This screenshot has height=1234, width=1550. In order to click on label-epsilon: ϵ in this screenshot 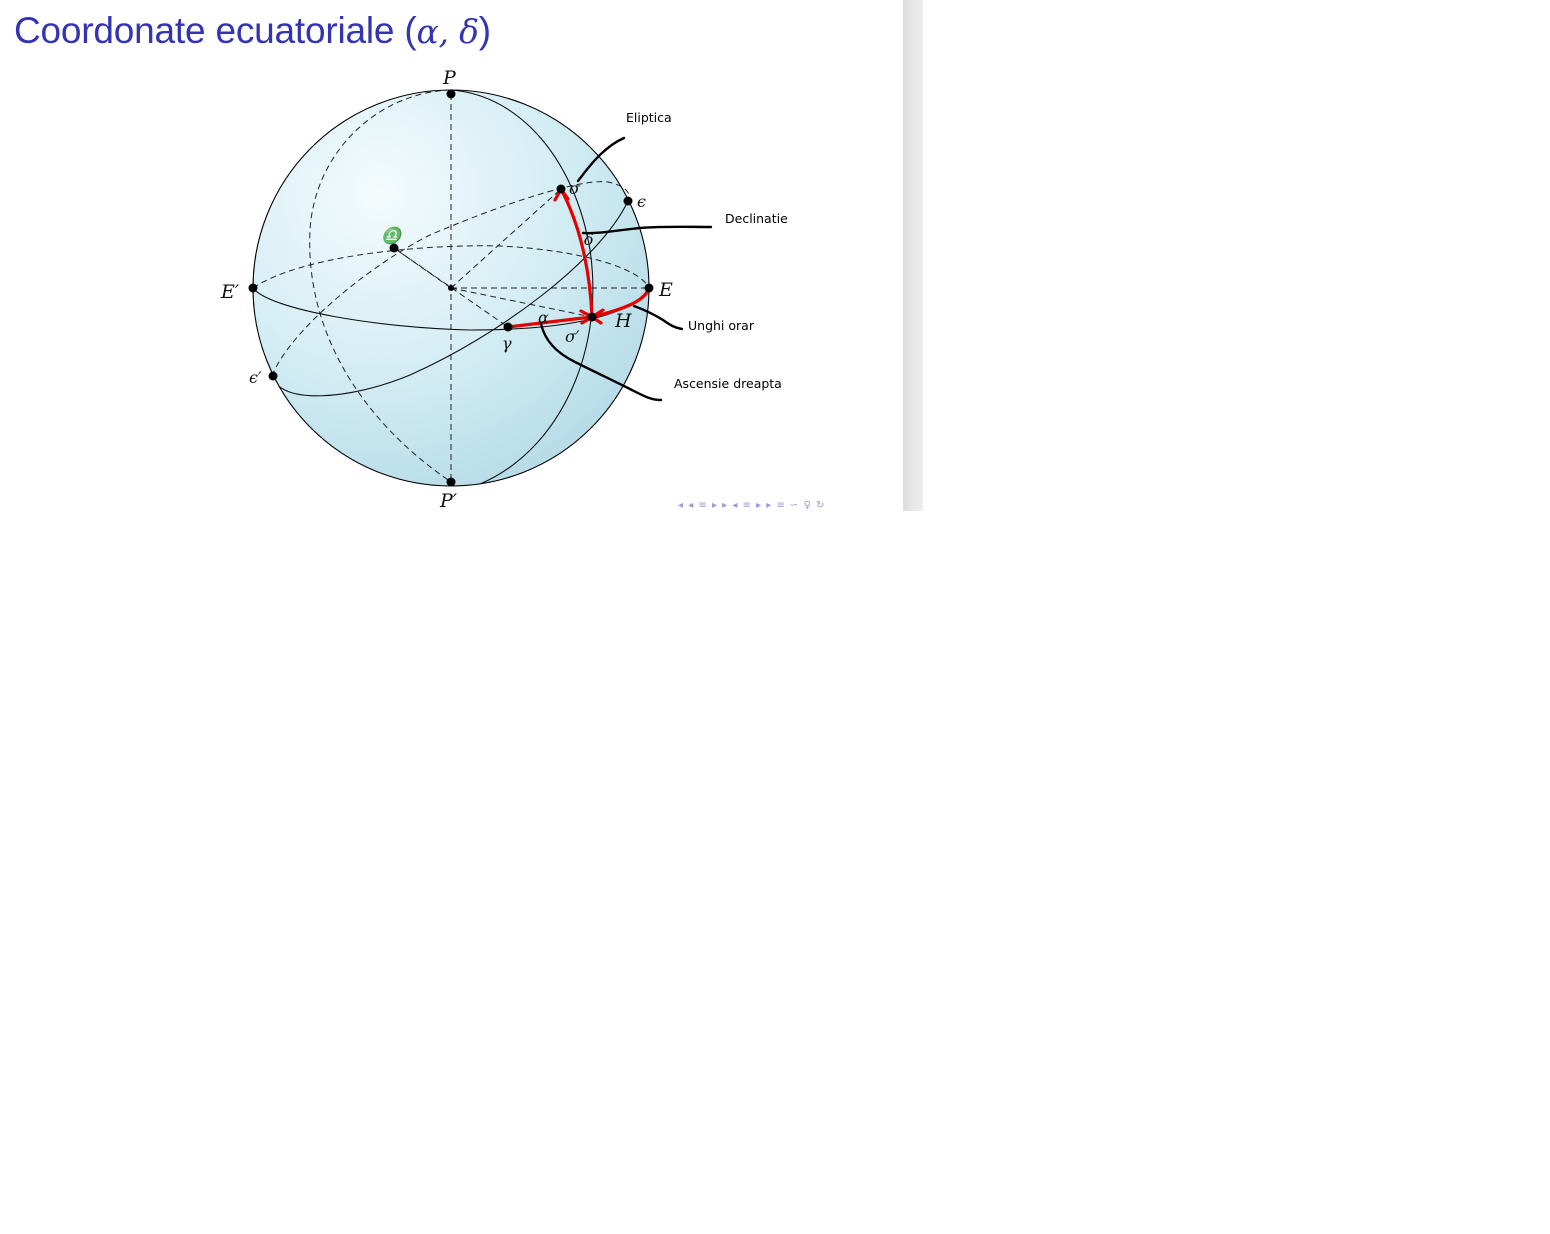, I will do `click(641, 201)`.